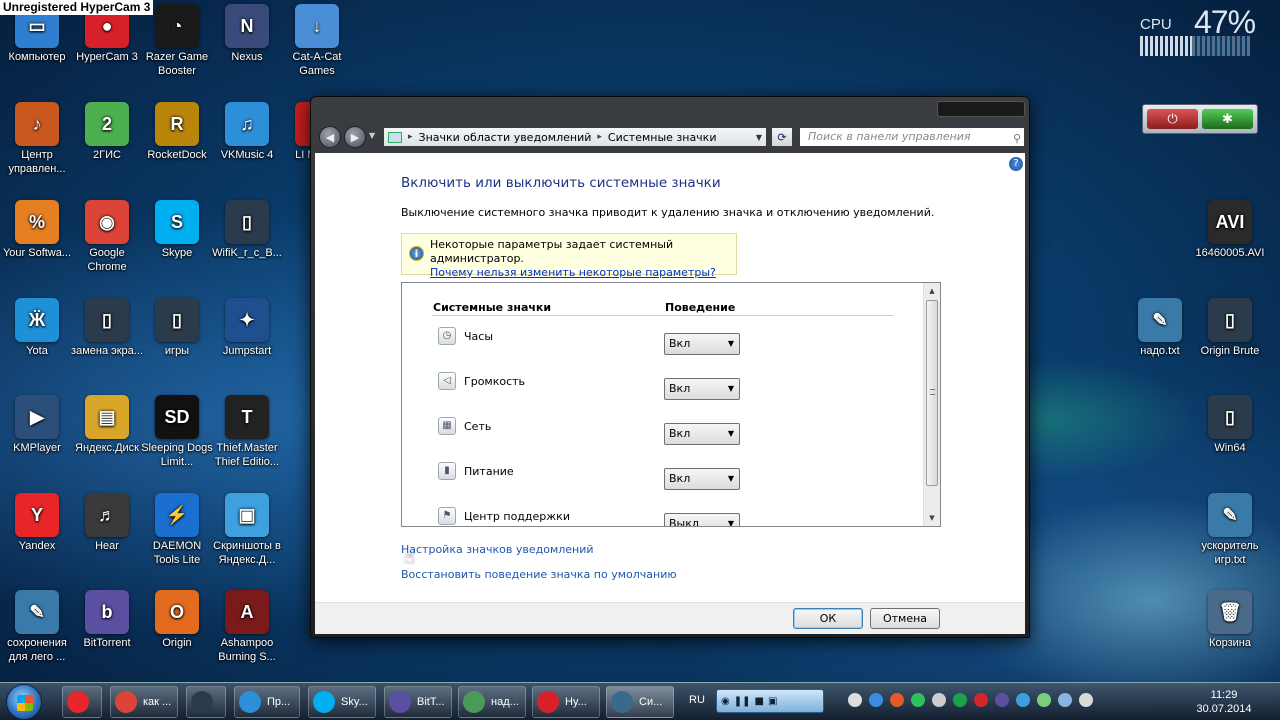 The height and width of the screenshot is (720, 1280). I want to click on power-icon: ⏻, so click(1172, 119).